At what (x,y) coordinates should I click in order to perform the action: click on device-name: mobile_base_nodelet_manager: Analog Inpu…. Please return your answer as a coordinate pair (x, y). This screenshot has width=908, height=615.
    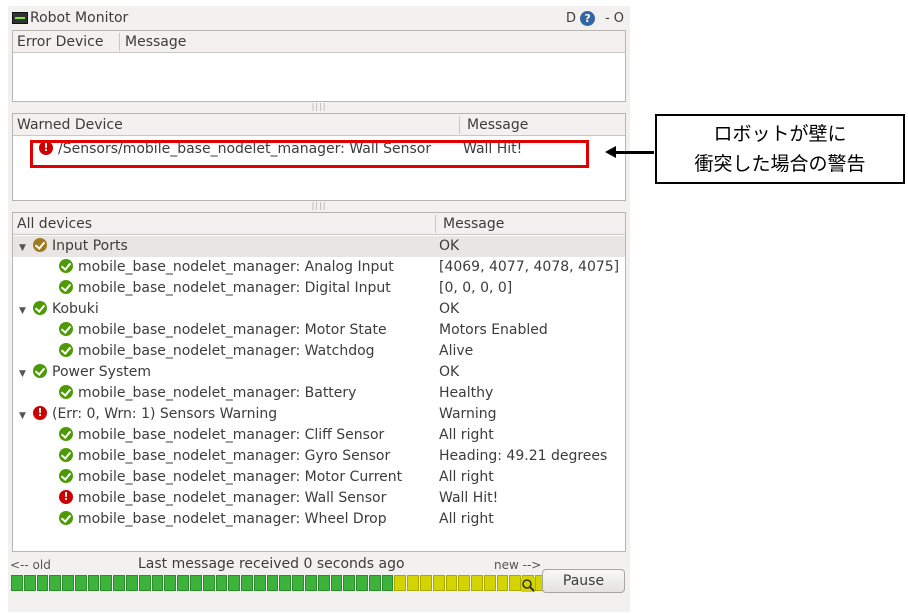
    Looking at the image, I should click on (236, 267).